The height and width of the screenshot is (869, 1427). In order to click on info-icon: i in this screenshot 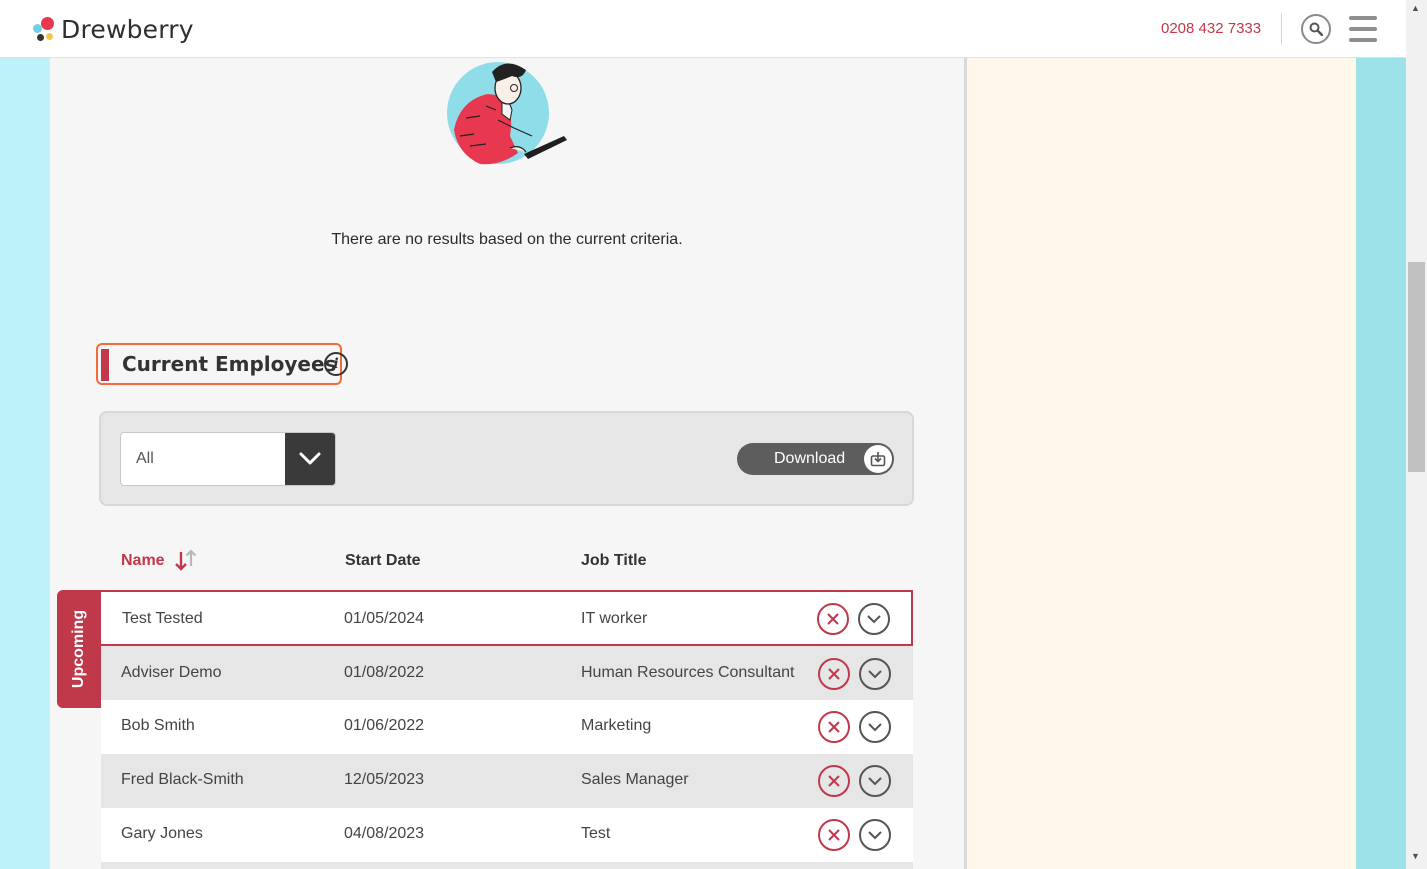, I will do `click(336, 364)`.